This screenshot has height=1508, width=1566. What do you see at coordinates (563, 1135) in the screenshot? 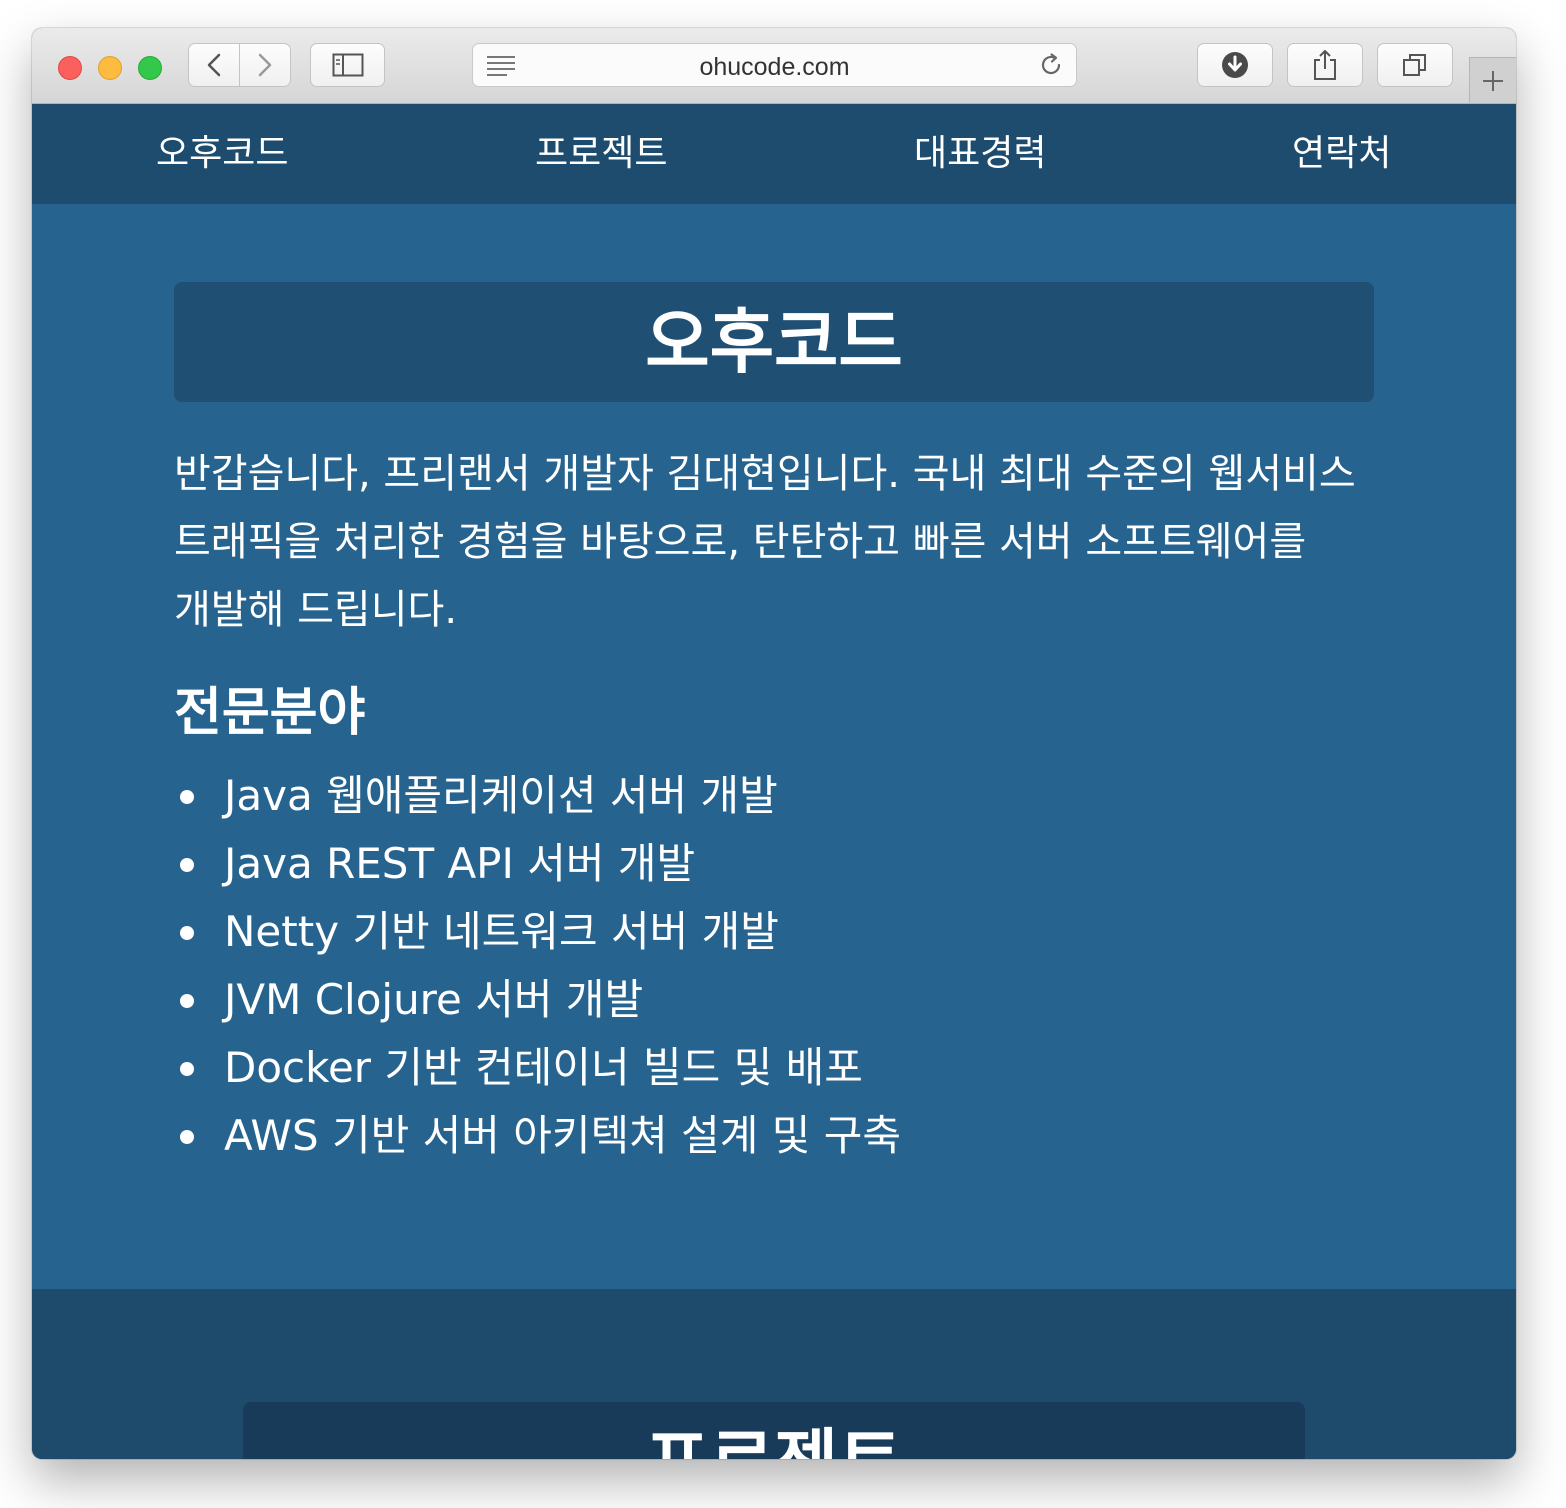
I see `expertise-item-text: AWS 기반 서버 아키텍쳐 설계 및 구축` at bounding box center [563, 1135].